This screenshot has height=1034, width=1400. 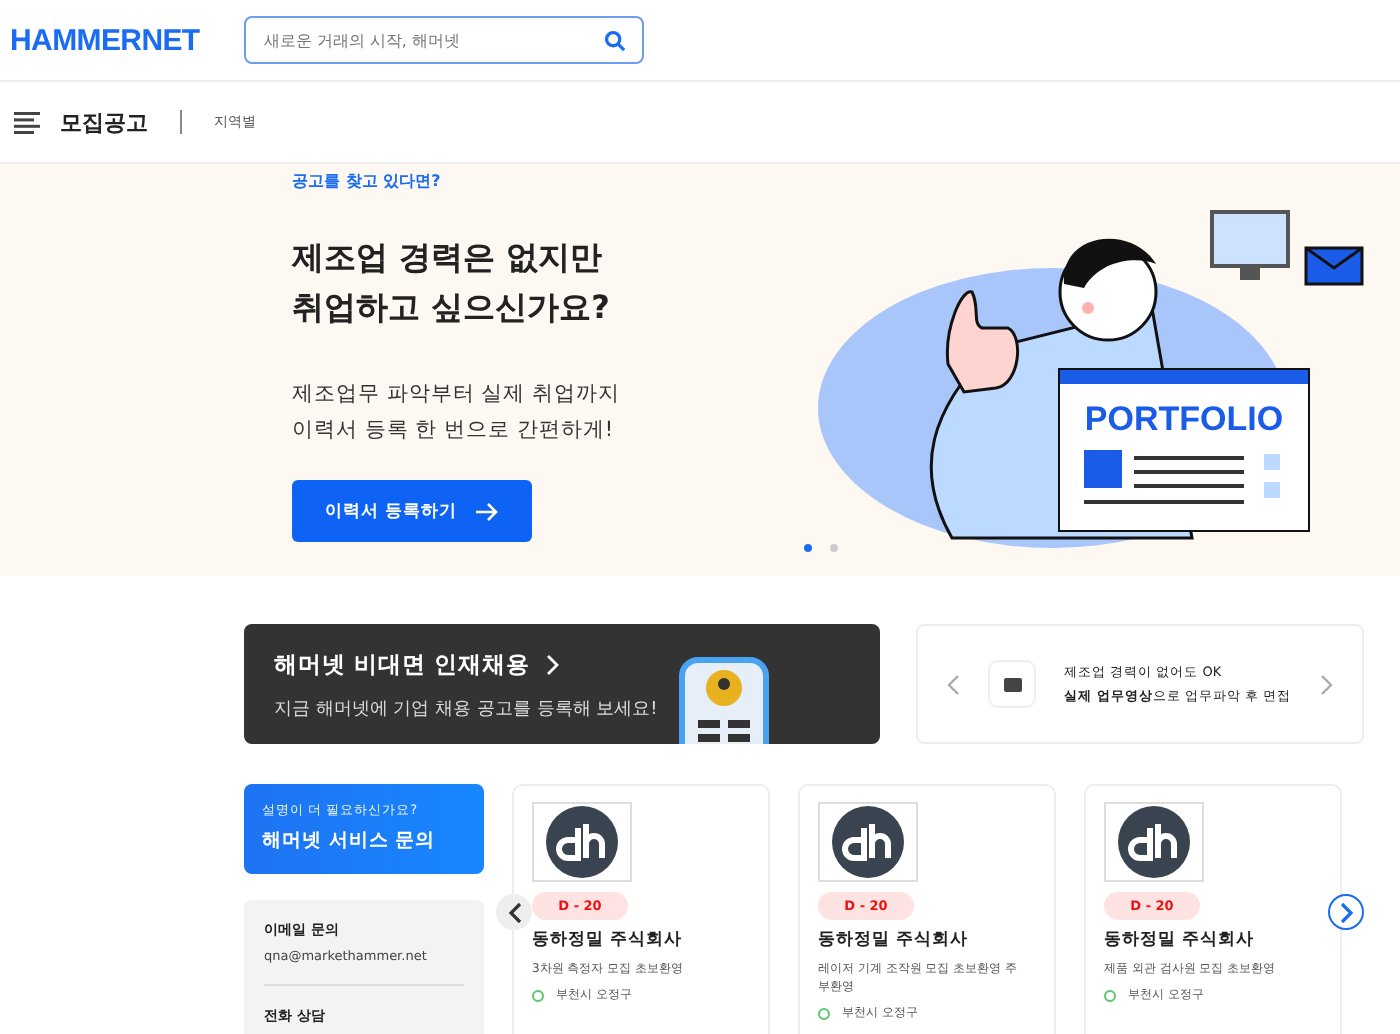 I want to click on recruit-banner: 해머넷 비대면 인재채용 지금 해머넷에 기업 채용 공고를 등록해 보세요!, so click(x=562, y=684).